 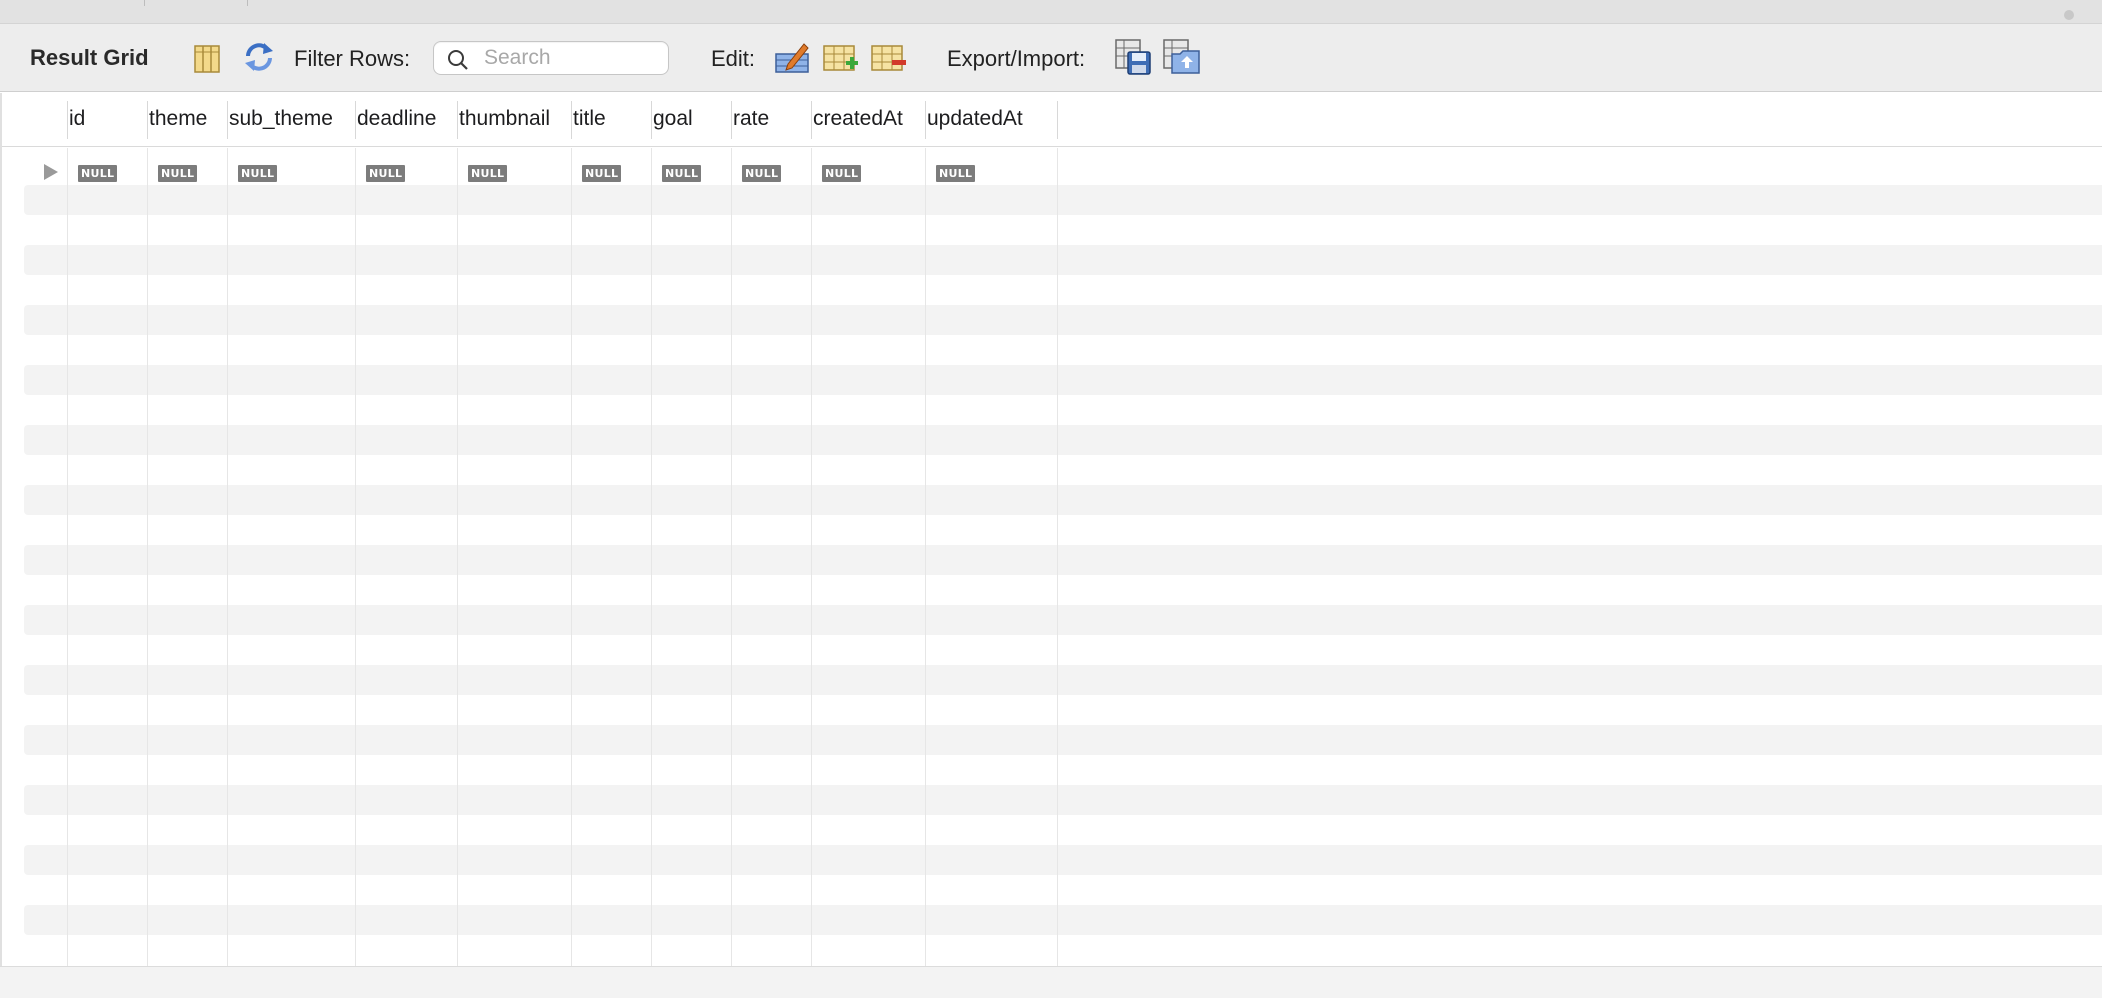 What do you see at coordinates (77, 119) in the screenshot?
I see `column-header-id: id` at bounding box center [77, 119].